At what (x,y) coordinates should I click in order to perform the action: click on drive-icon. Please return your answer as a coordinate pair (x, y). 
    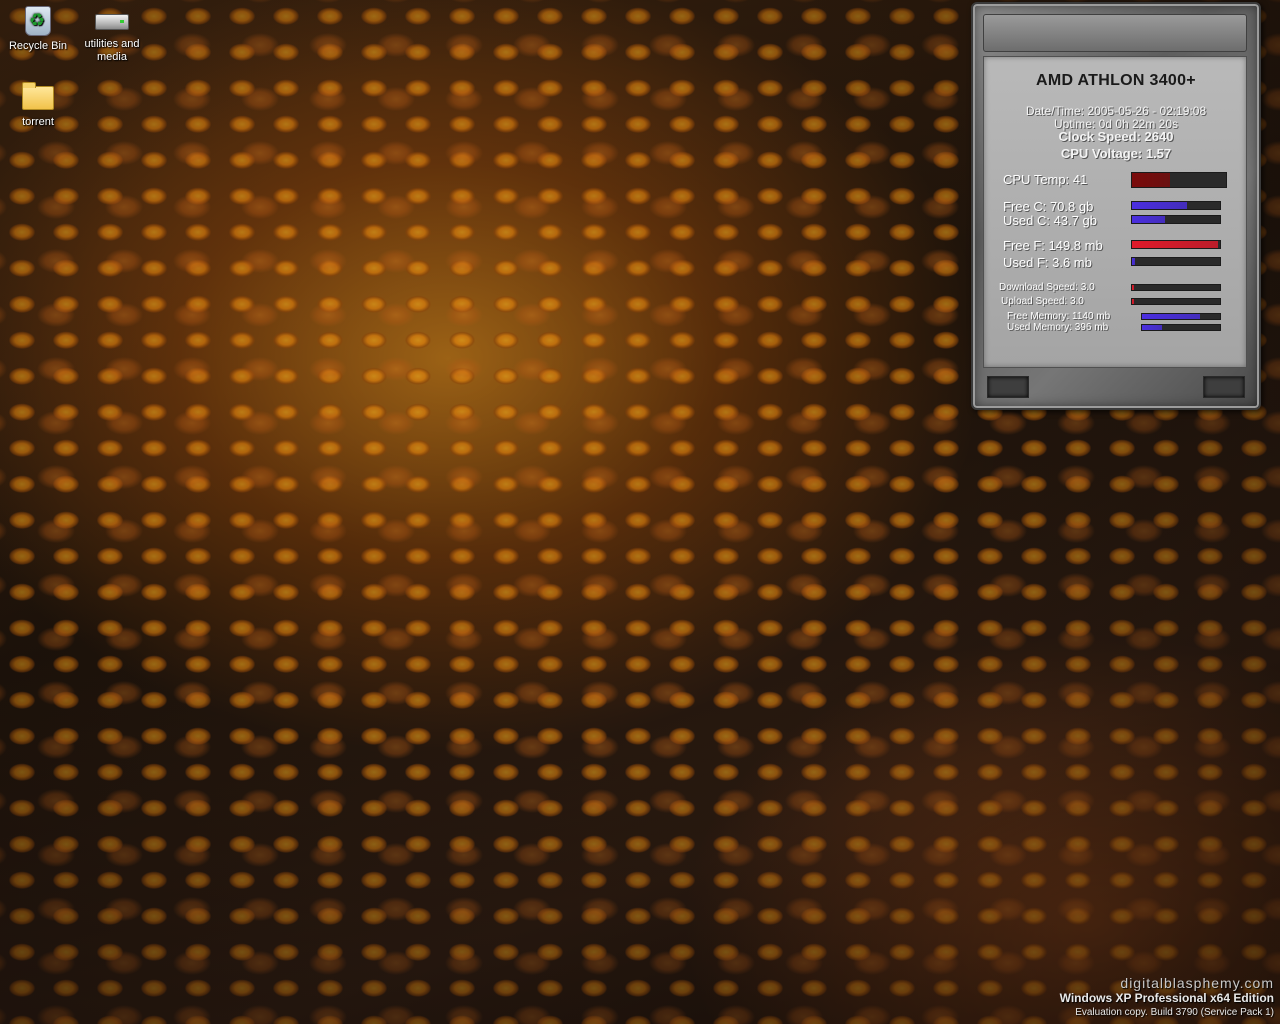
    Looking at the image, I should click on (112, 22).